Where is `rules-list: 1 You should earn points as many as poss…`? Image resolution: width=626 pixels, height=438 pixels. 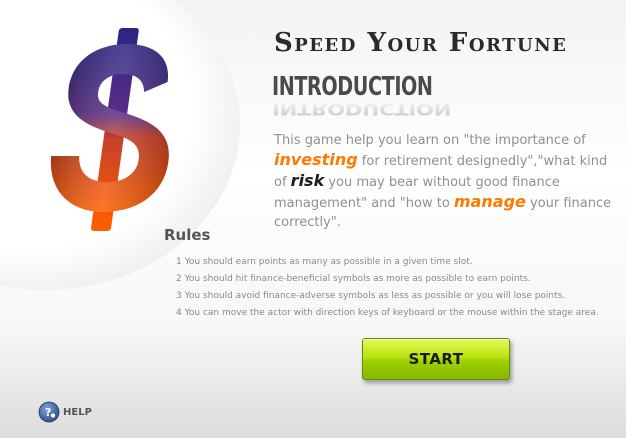
rules-list: 1 You should earn points as many as poss… is located at coordinates (387, 288).